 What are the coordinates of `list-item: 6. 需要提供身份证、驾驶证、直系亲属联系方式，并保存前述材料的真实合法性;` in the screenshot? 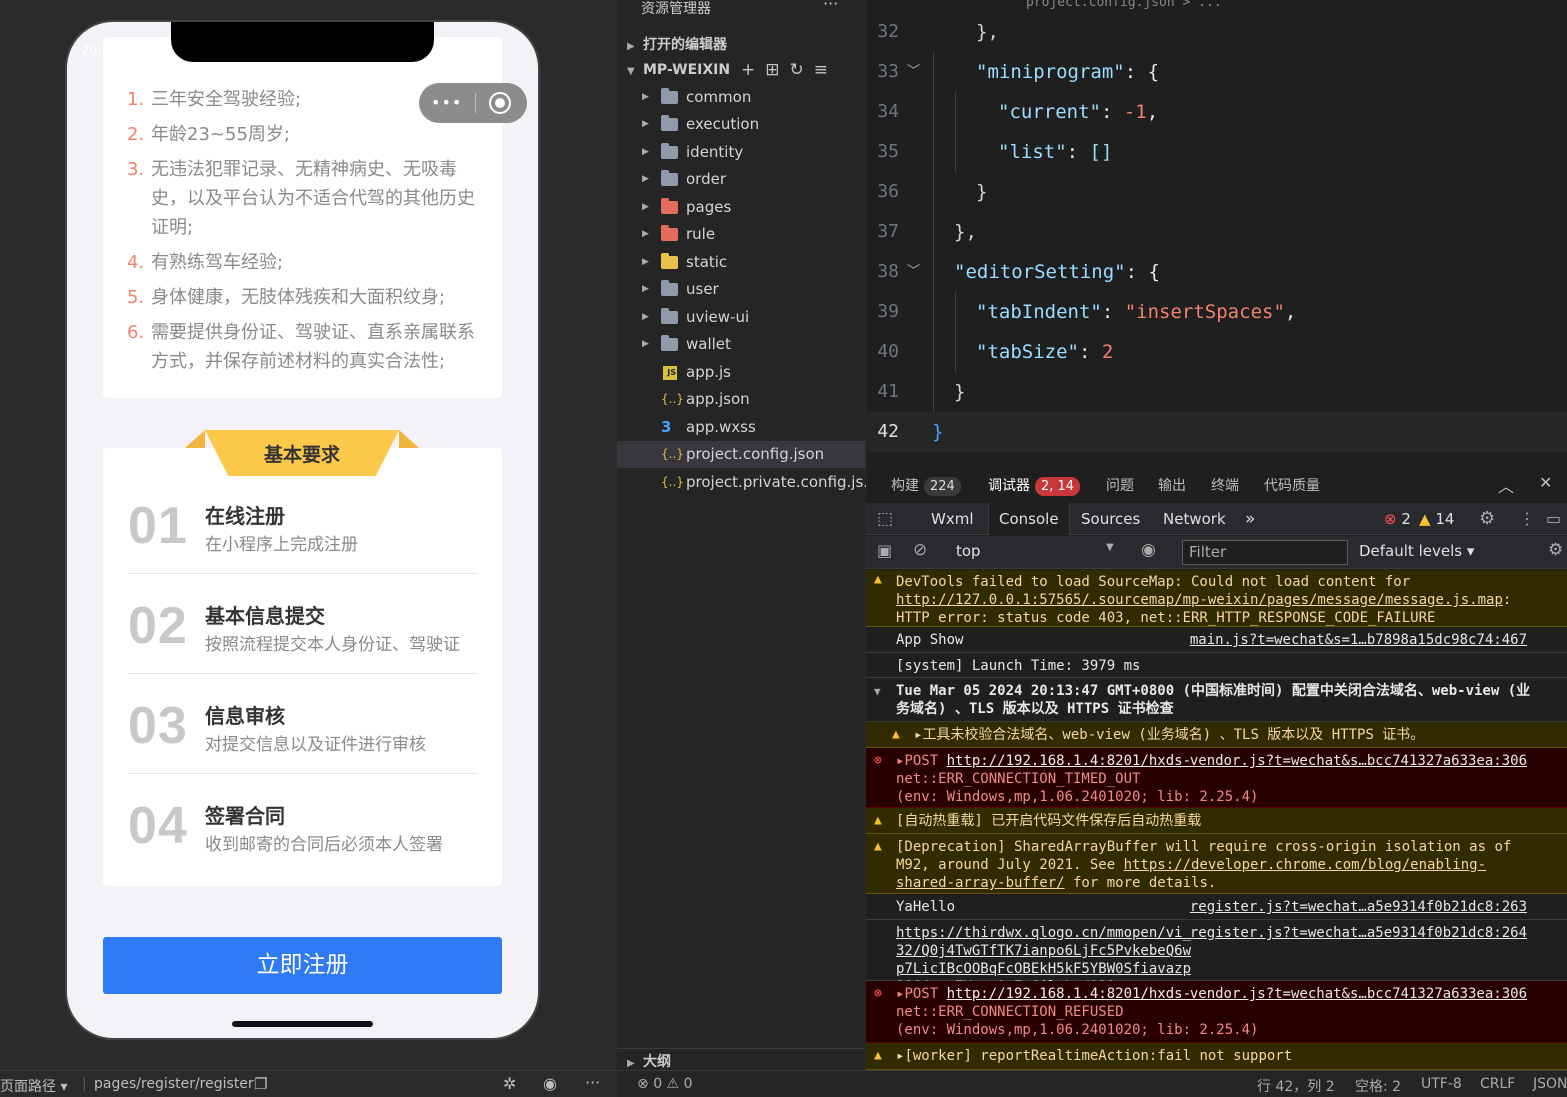 It's located at (301, 347).